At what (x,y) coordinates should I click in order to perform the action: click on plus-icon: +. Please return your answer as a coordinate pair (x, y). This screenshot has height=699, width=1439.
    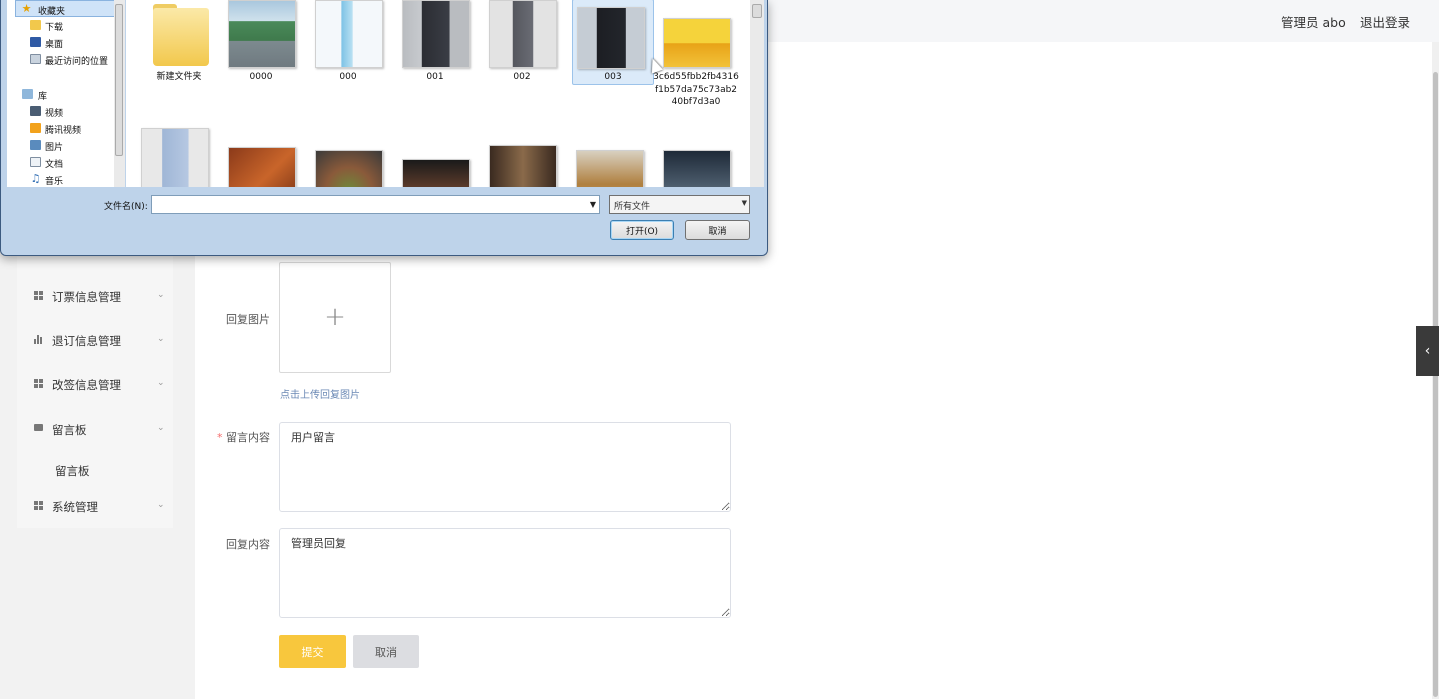
    Looking at the image, I should click on (335, 317).